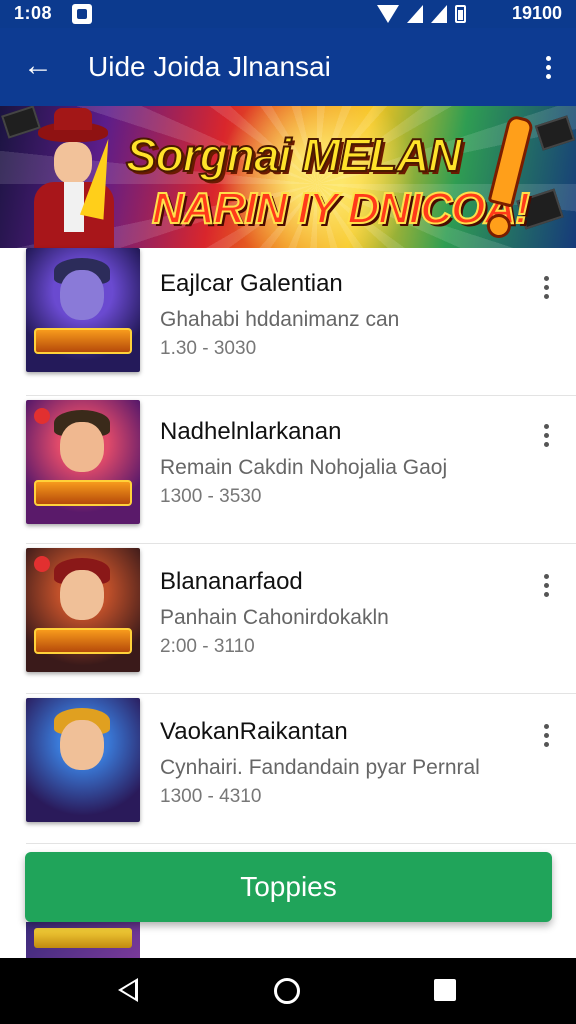 This screenshot has height=1024, width=576. I want to click on item-subtitle: Ghahabi hddanimanz can, so click(280, 319).